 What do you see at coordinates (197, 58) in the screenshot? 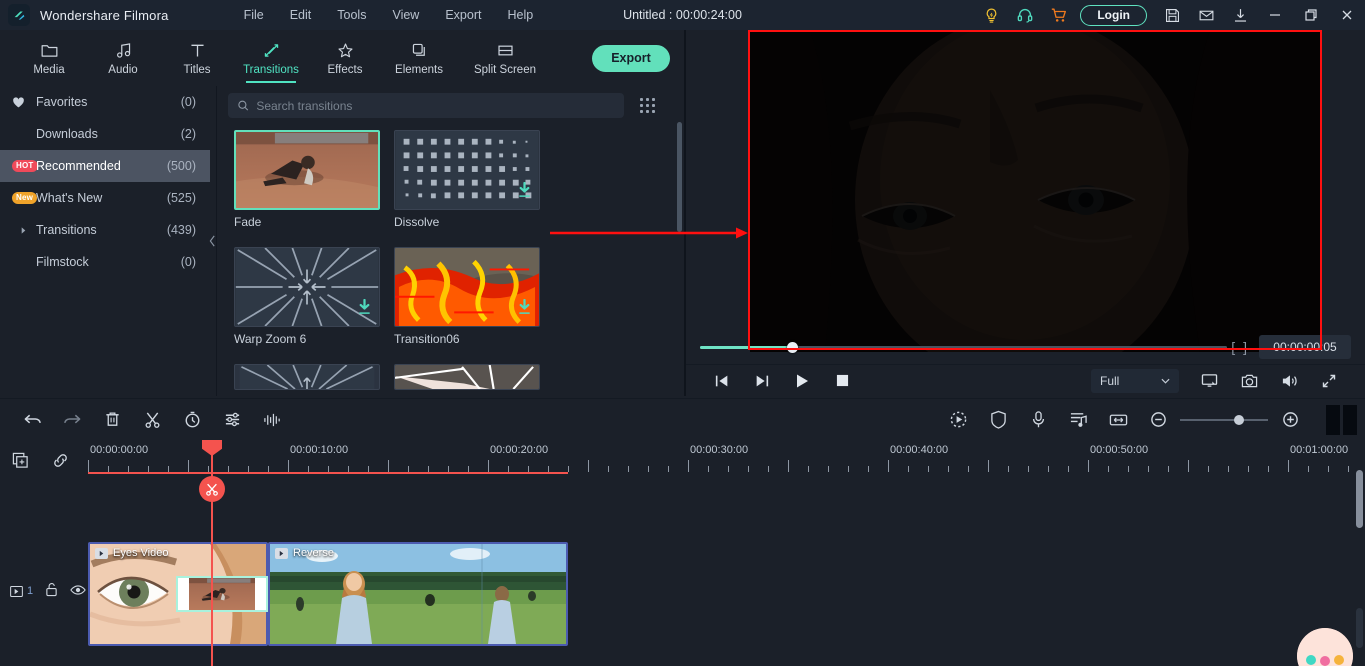
I see `tab-titles: Titles` at bounding box center [197, 58].